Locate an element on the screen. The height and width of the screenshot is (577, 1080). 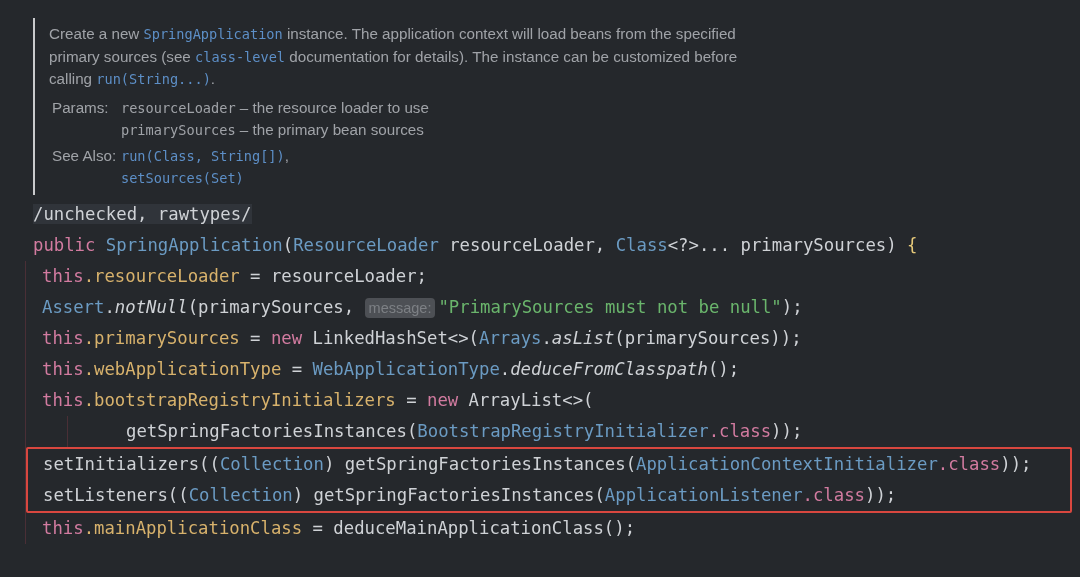
code-line: getSpringFactoriesInstances(BootstrapRegistryInitializer.class)); is located at coordinates (464, 431).